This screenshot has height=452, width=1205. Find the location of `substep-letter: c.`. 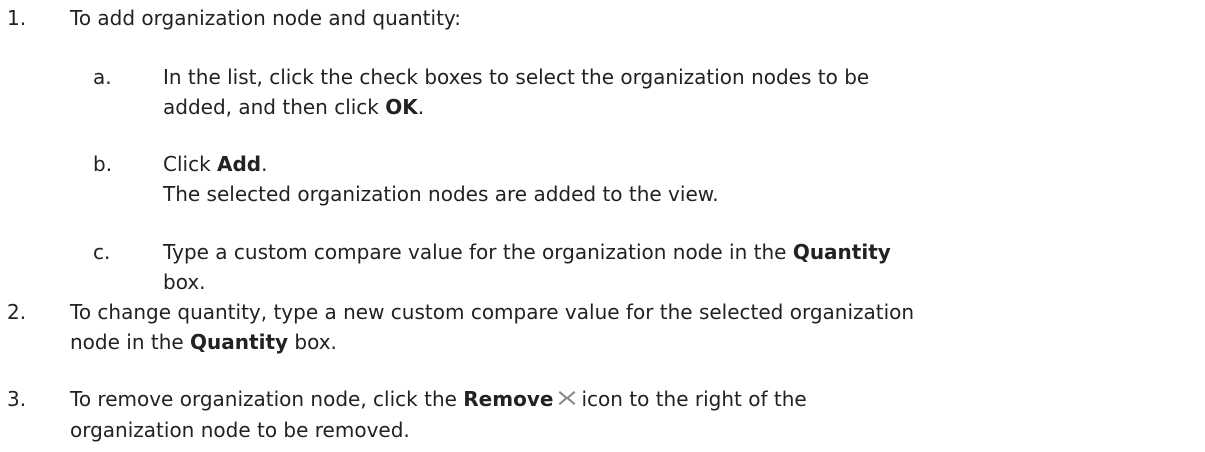

substep-letter: c. is located at coordinates (102, 252).